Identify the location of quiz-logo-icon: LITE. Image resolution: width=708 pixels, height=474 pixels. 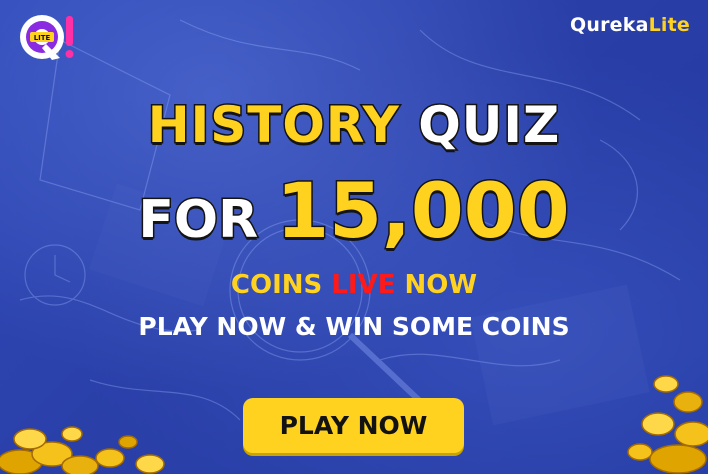
(47, 37).